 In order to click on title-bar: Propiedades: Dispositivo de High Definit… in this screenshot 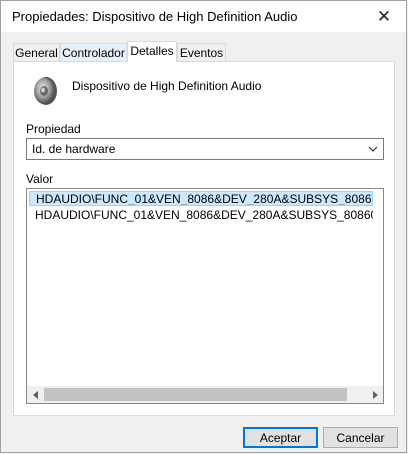, I will do `click(203, 16)`.